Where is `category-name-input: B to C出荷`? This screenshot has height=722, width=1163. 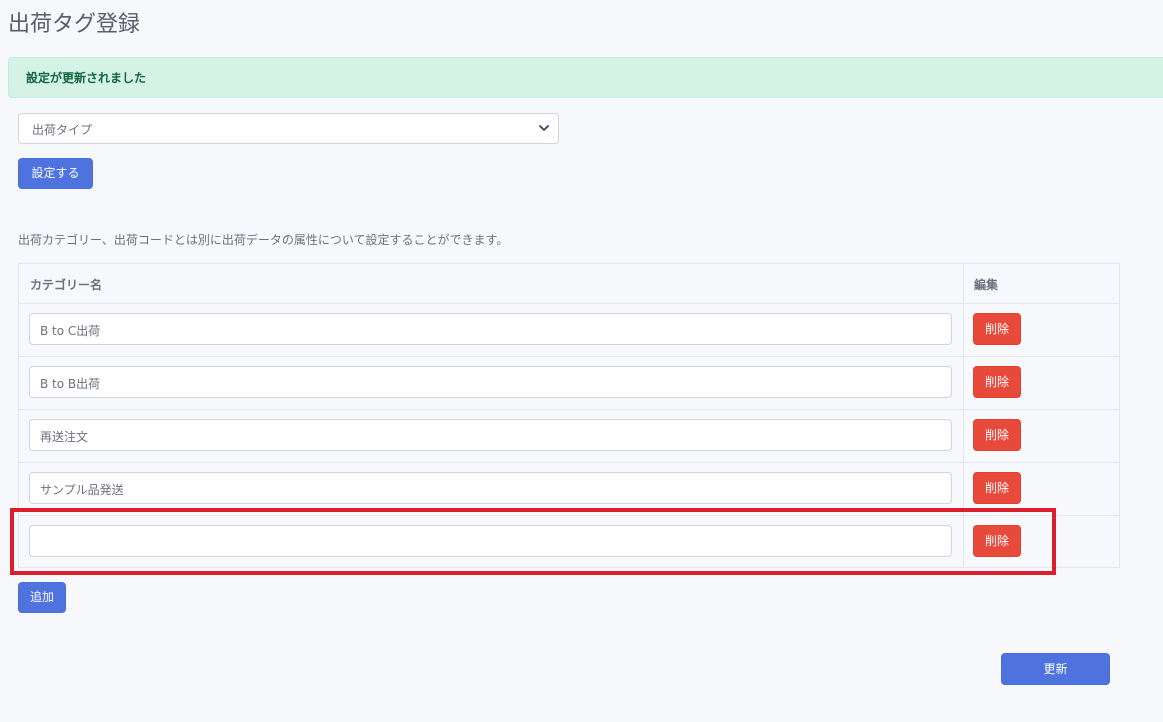 category-name-input: B to C出荷 is located at coordinates (490, 329).